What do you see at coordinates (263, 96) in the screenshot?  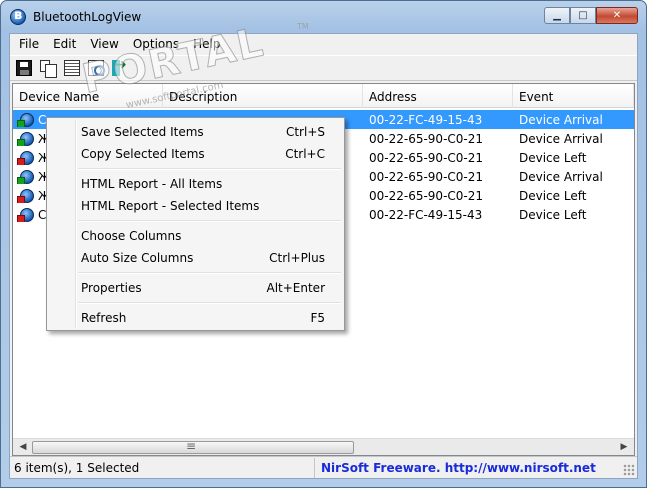 I see `column-description: Description` at bounding box center [263, 96].